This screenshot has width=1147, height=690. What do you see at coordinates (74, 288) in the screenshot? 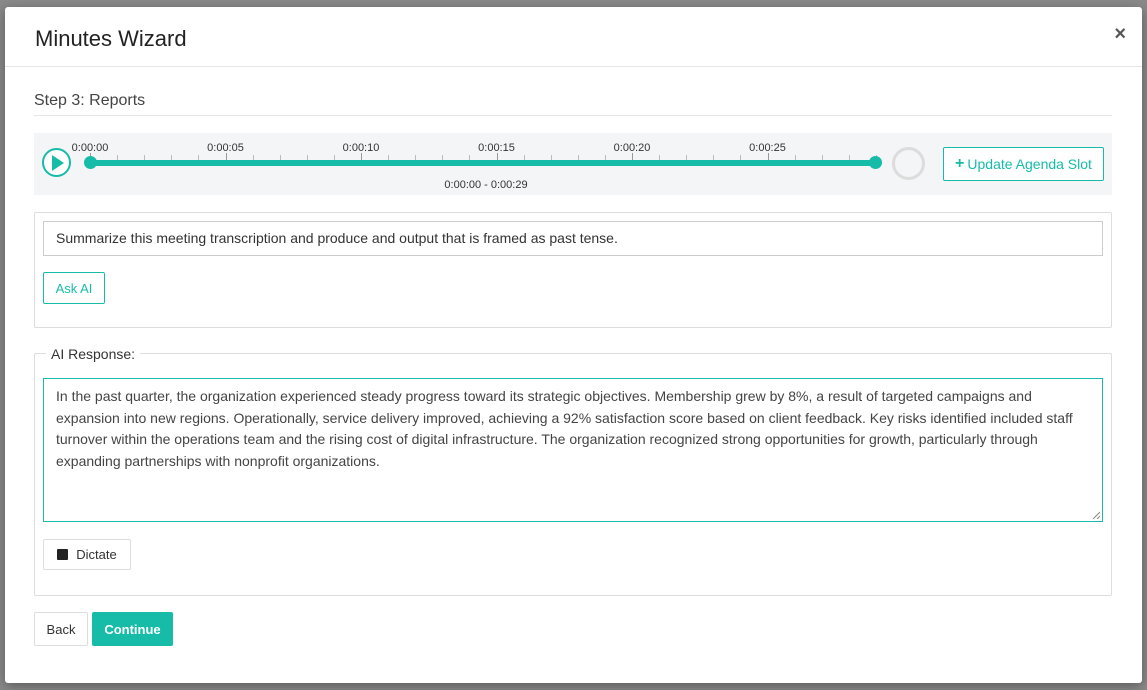
I see `ask-ai-button: Ask AI` at bounding box center [74, 288].